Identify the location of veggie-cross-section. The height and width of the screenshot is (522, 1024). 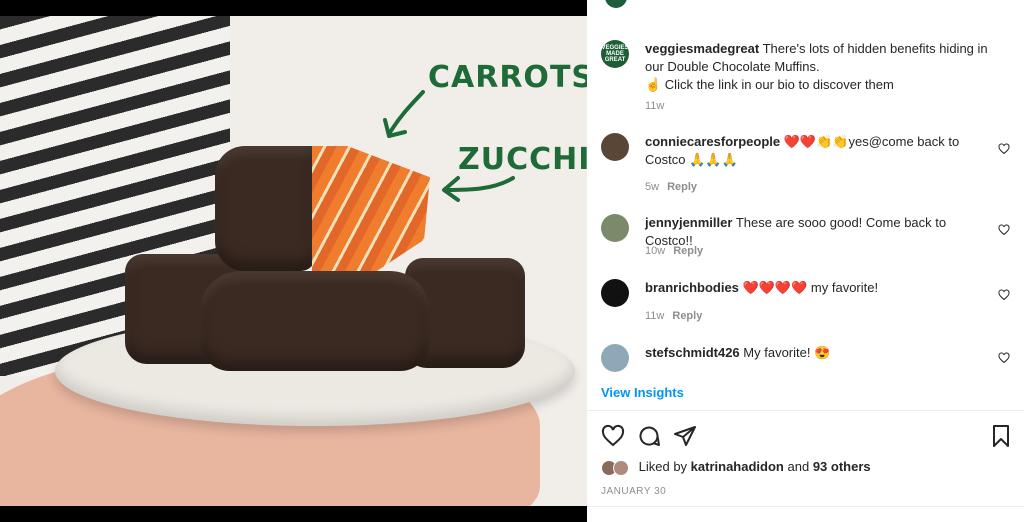
(371, 208).